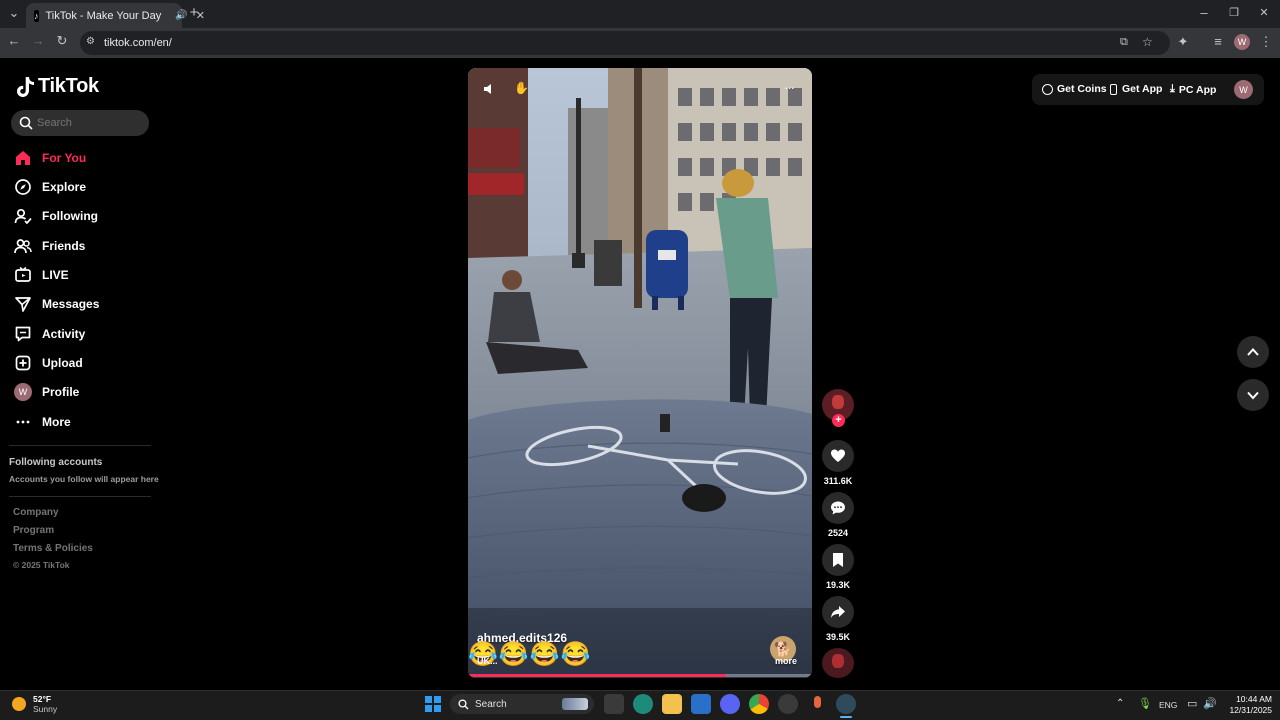 The image size is (1280, 720). What do you see at coordinates (640, 675) in the screenshot?
I see `video-progress-track` at bounding box center [640, 675].